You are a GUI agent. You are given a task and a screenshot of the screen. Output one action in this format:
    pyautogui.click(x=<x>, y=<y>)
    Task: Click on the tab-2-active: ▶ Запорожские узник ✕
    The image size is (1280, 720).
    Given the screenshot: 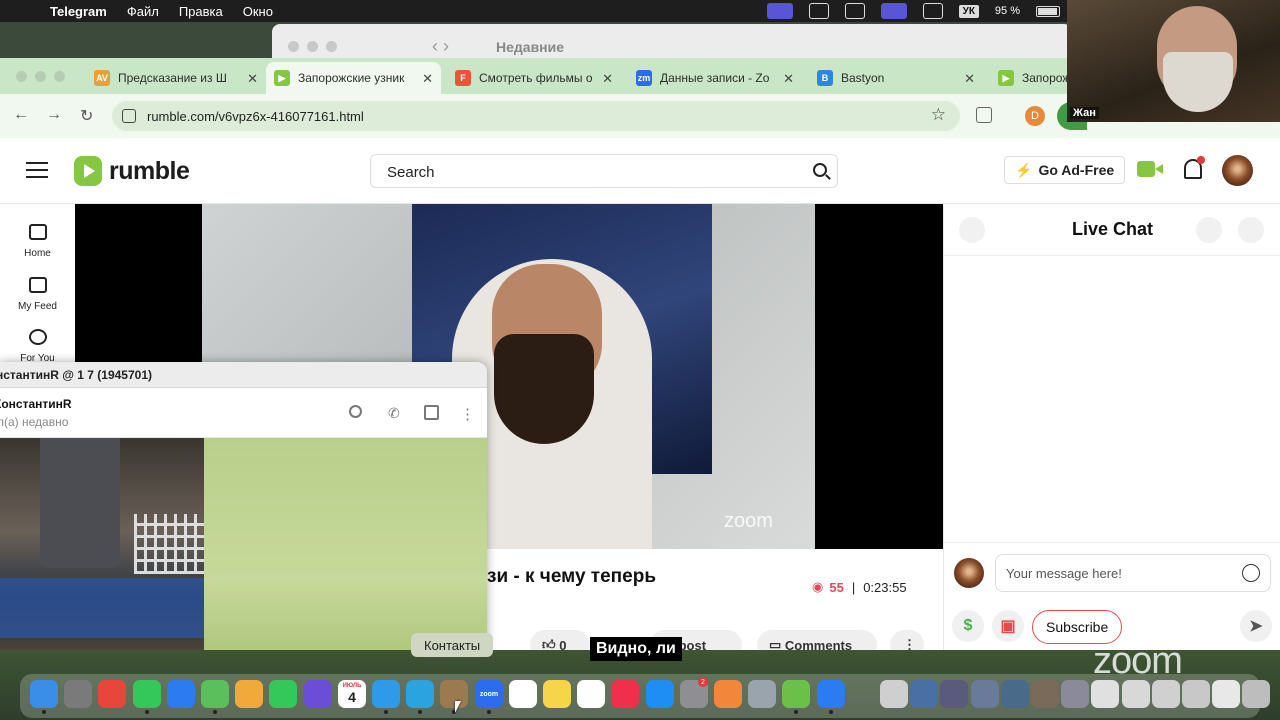 What is the action you would take?
    pyautogui.click(x=353, y=78)
    